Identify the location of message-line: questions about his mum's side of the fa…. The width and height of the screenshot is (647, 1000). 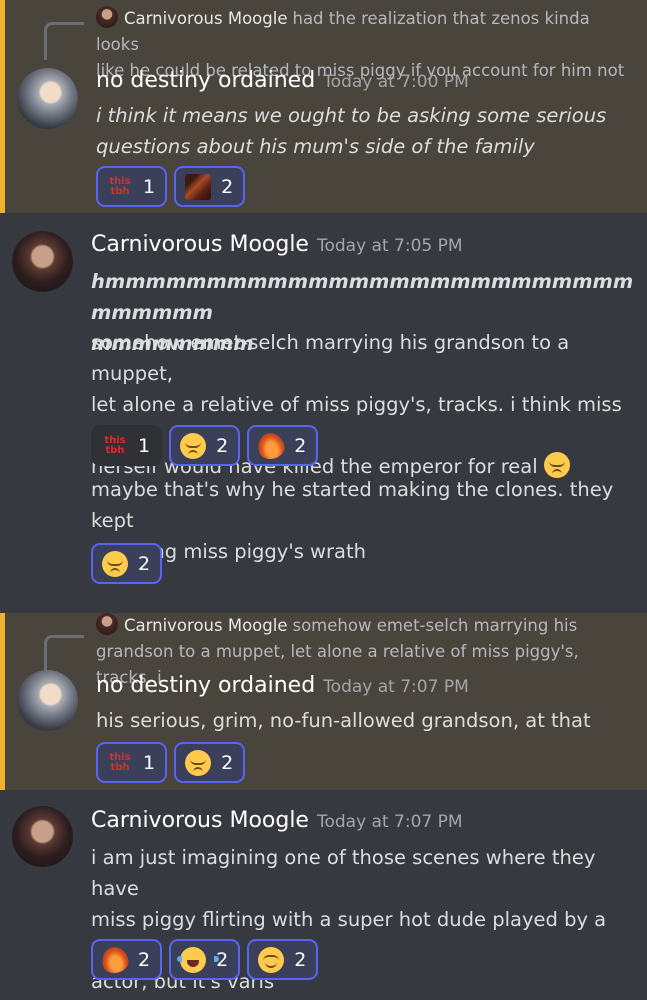
(315, 146).